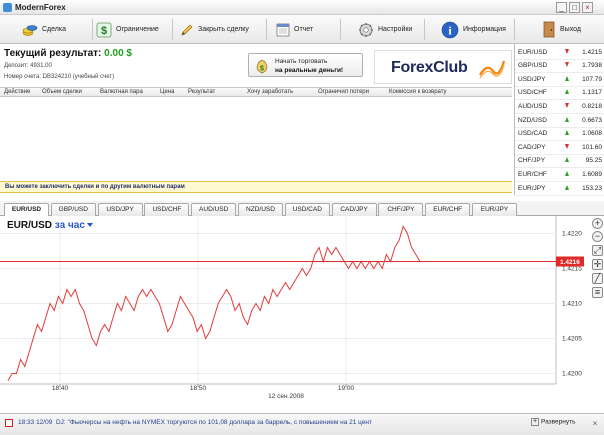 The image size is (604, 435). Describe the element at coordinates (73, 209) in the screenshot. I see `tab-gbp-usd: GBP/USD` at that location.